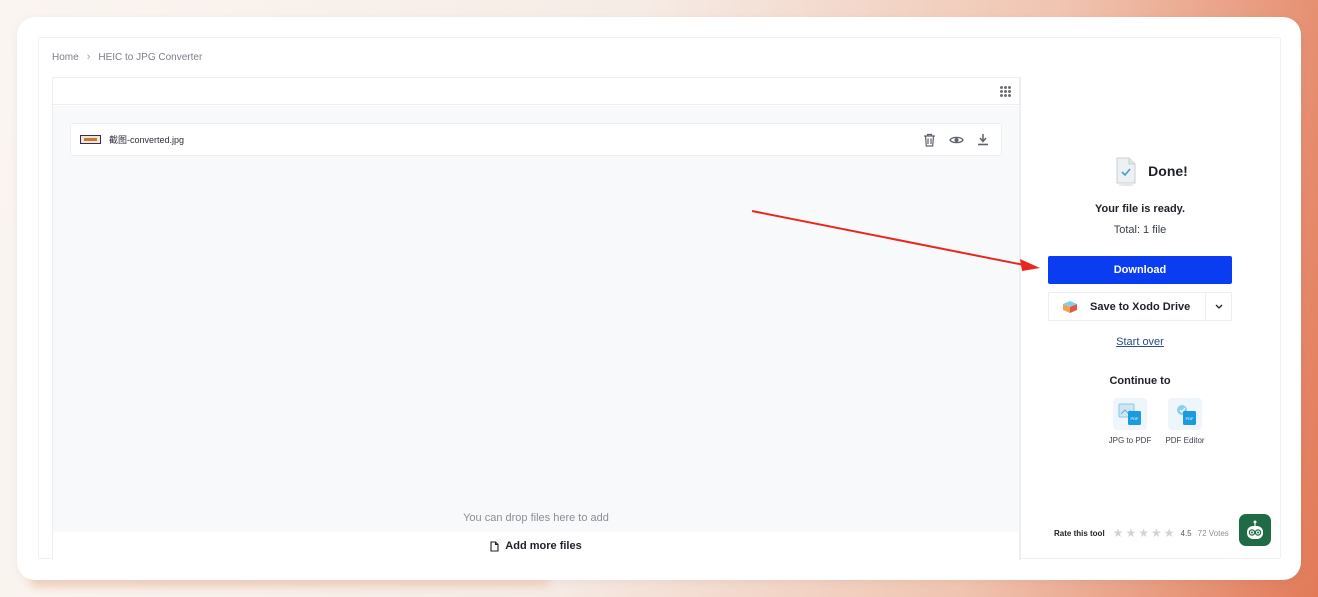 The width and height of the screenshot is (1318, 597). What do you see at coordinates (1185, 414) in the screenshot?
I see `pdf-editor-icon: PDF` at bounding box center [1185, 414].